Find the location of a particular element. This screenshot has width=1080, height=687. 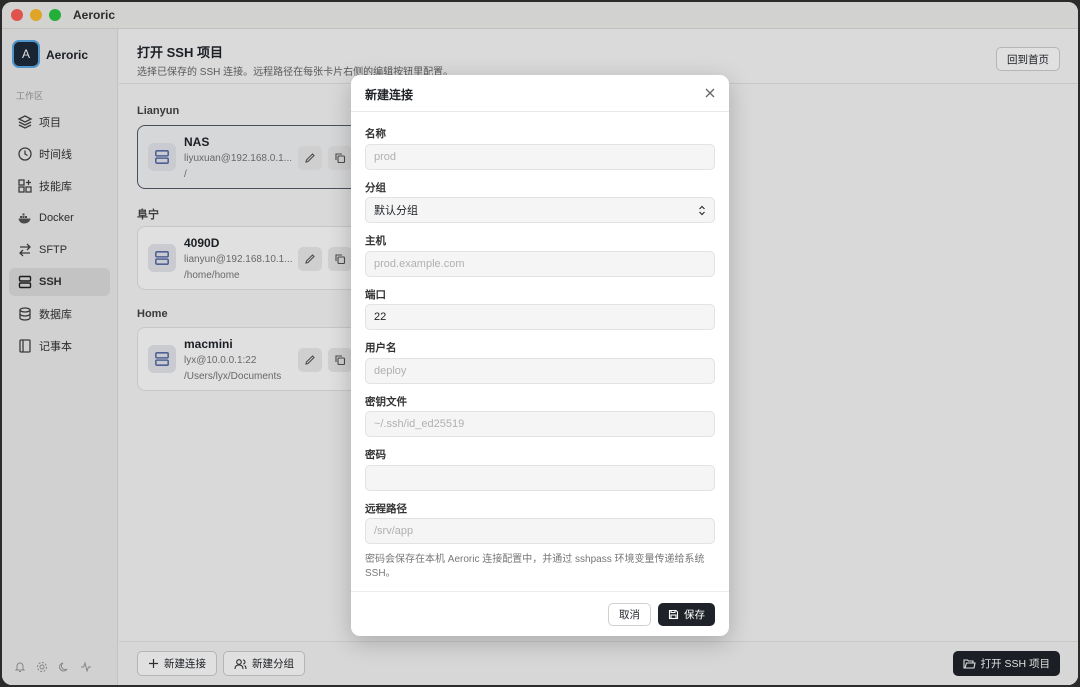

group-label: 分组 is located at coordinates (375, 188).